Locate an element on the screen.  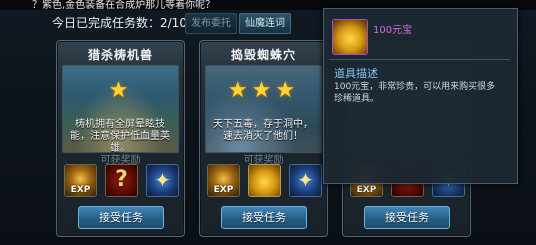
quest-description: 梼机拥有全屏晕眩技能，注意保护低血量英雄。 is located at coordinates (120, 136).